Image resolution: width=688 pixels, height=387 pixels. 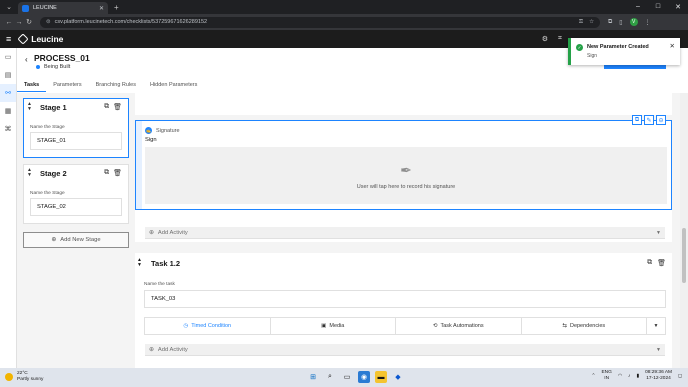 What do you see at coordinates (76, 240) in the screenshot?
I see `add-new-stage-button: ⊕ Add New Stage` at bounding box center [76, 240].